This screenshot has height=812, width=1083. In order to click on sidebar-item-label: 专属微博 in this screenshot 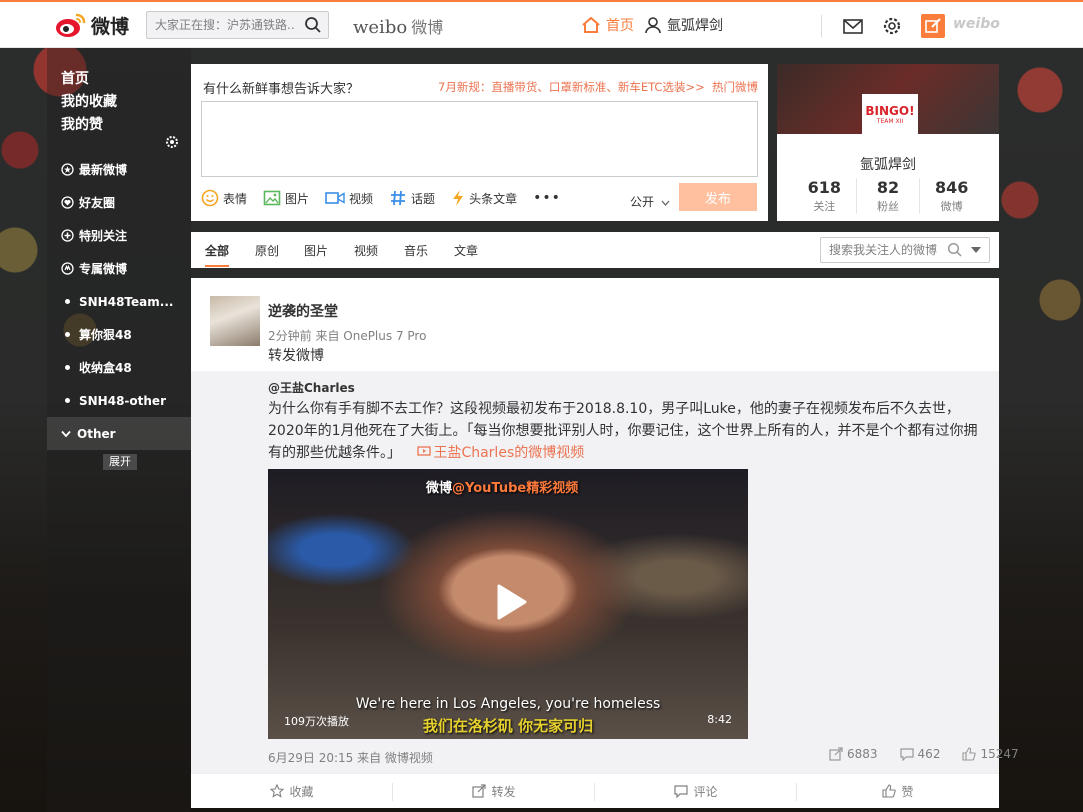, I will do `click(103, 269)`.